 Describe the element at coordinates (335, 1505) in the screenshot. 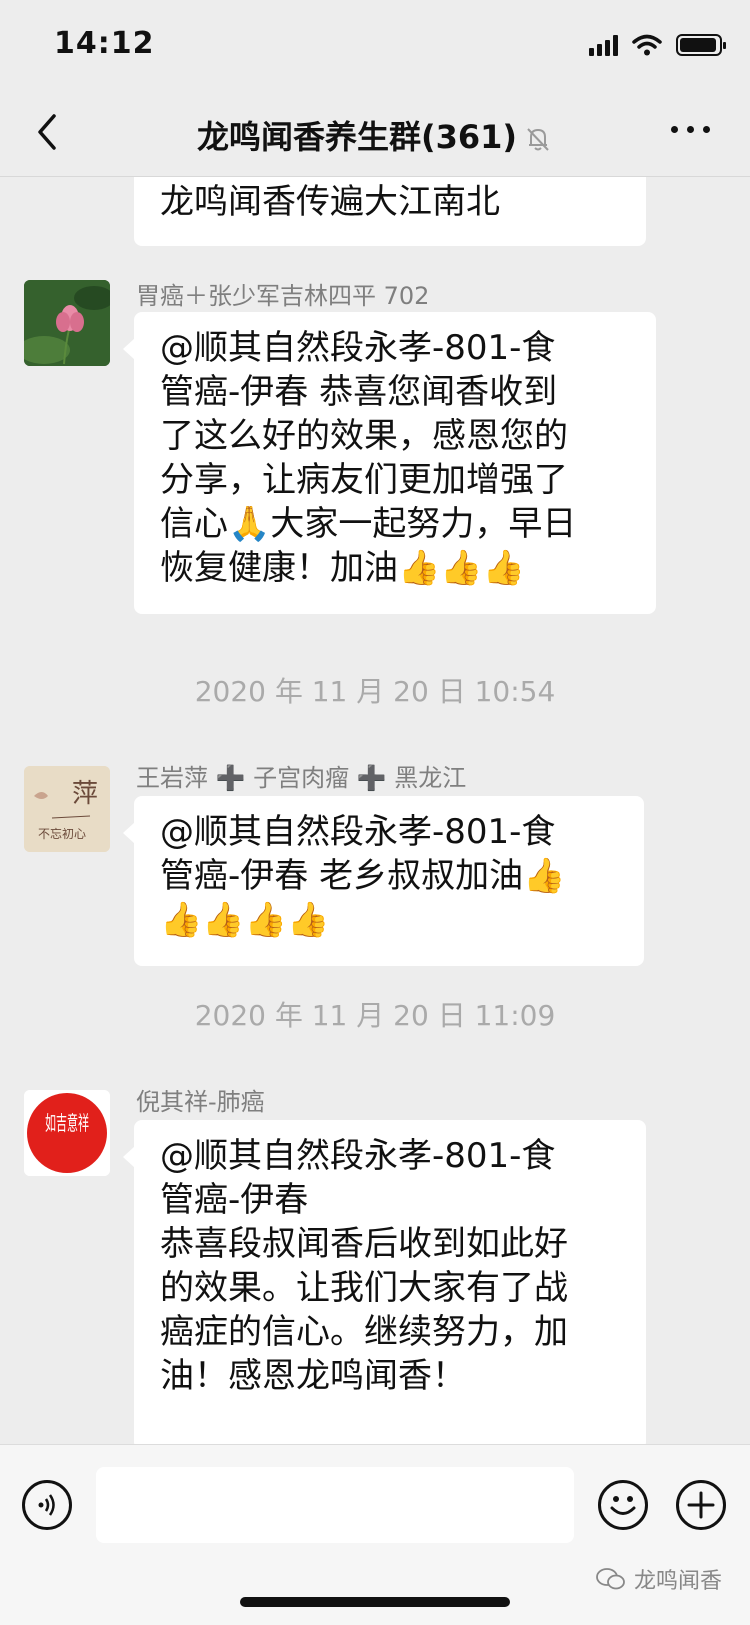

I see `message-input` at that location.